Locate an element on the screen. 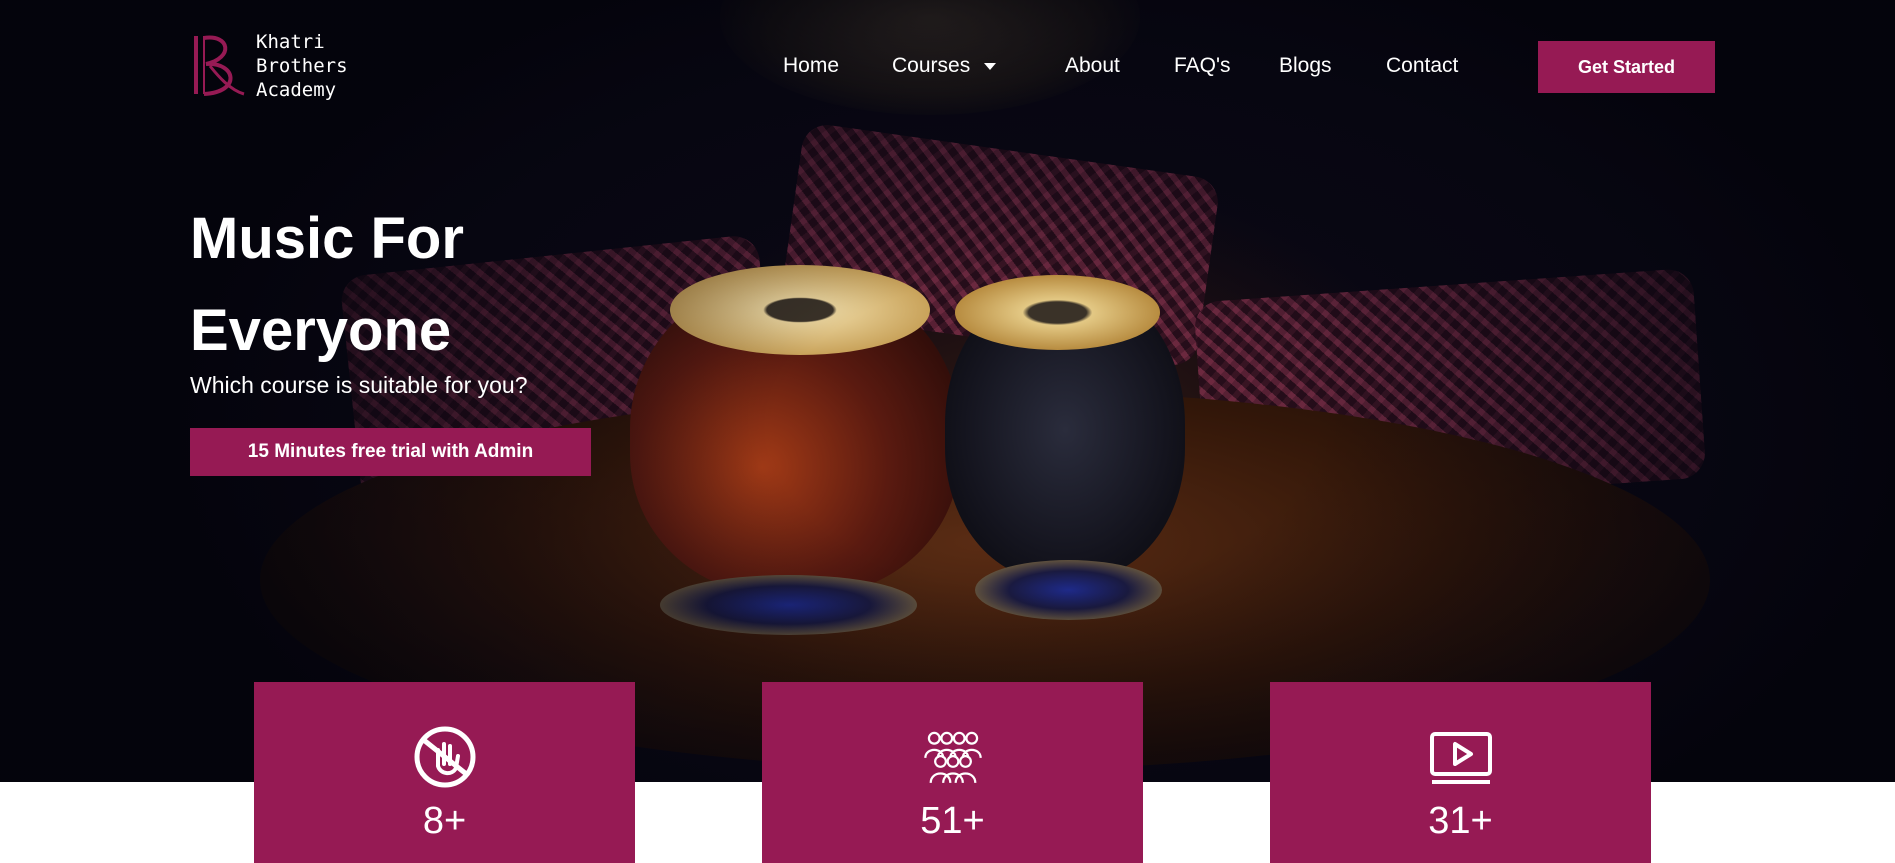  brand-logo: Khatri Brothers Academy is located at coordinates (269, 66).